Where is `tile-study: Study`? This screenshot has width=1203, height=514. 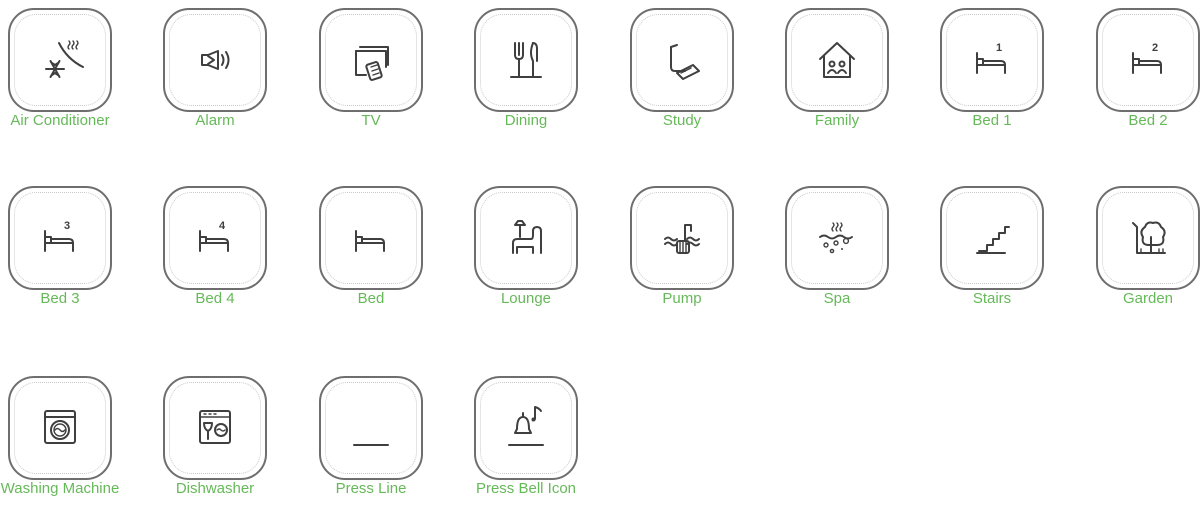
tile-study: Study is located at coordinates (685, 73).